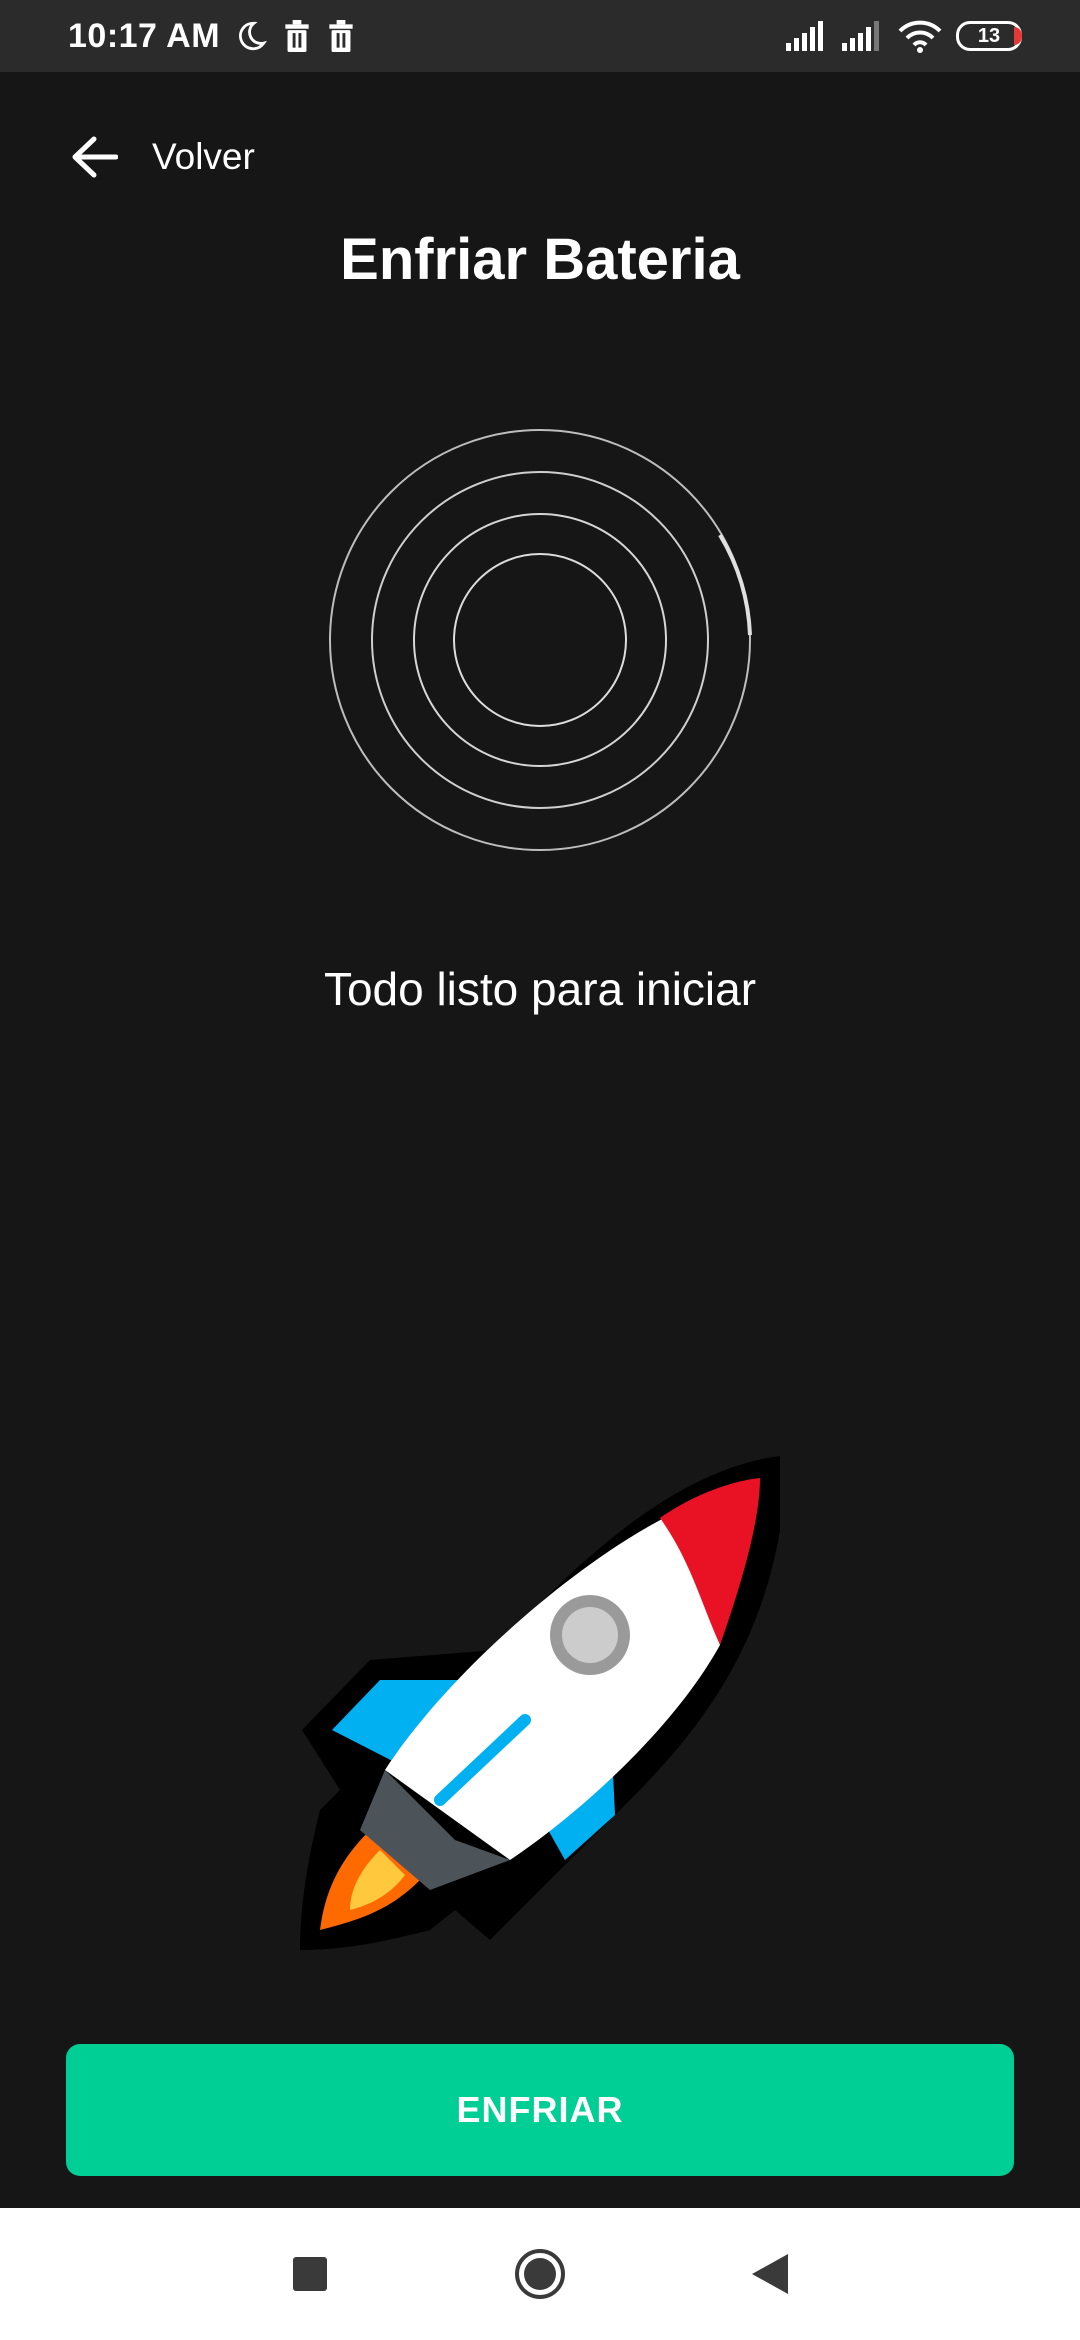 The width and height of the screenshot is (1080, 2340). What do you see at coordinates (540, 259) in the screenshot?
I see `page-title: Enfriar Bateria` at bounding box center [540, 259].